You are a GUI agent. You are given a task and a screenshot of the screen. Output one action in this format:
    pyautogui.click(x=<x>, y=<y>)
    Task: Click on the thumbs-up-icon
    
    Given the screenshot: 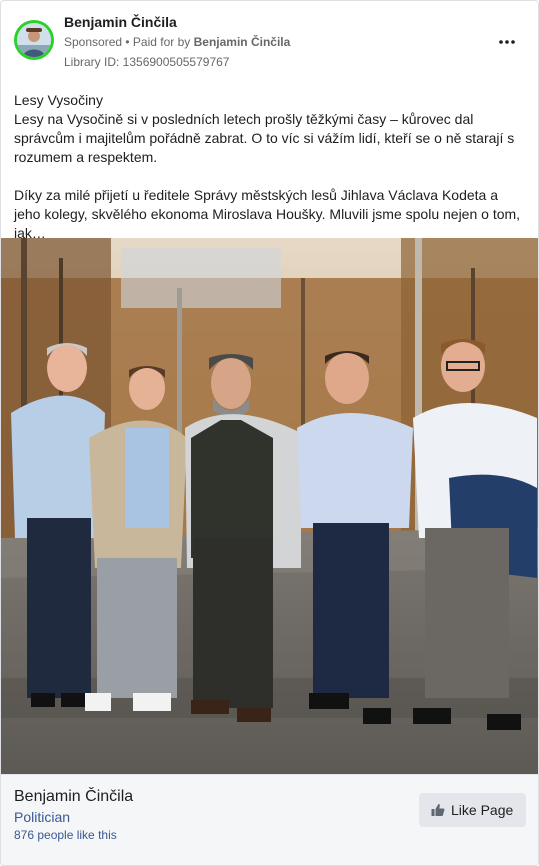 What is the action you would take?
    pyautogui.click(x=438, y=809)
    